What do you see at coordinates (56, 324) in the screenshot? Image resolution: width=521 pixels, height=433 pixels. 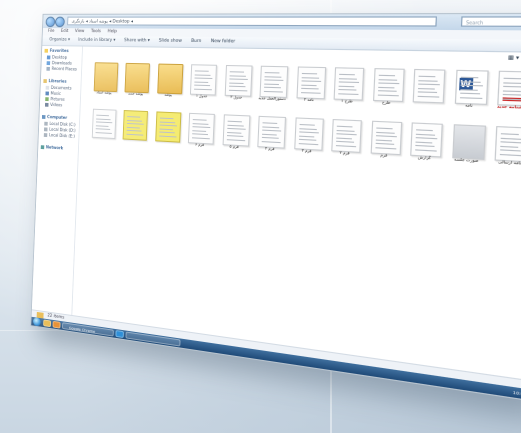 I see `taskbar-media-icon` at bounding box center [56, 324].